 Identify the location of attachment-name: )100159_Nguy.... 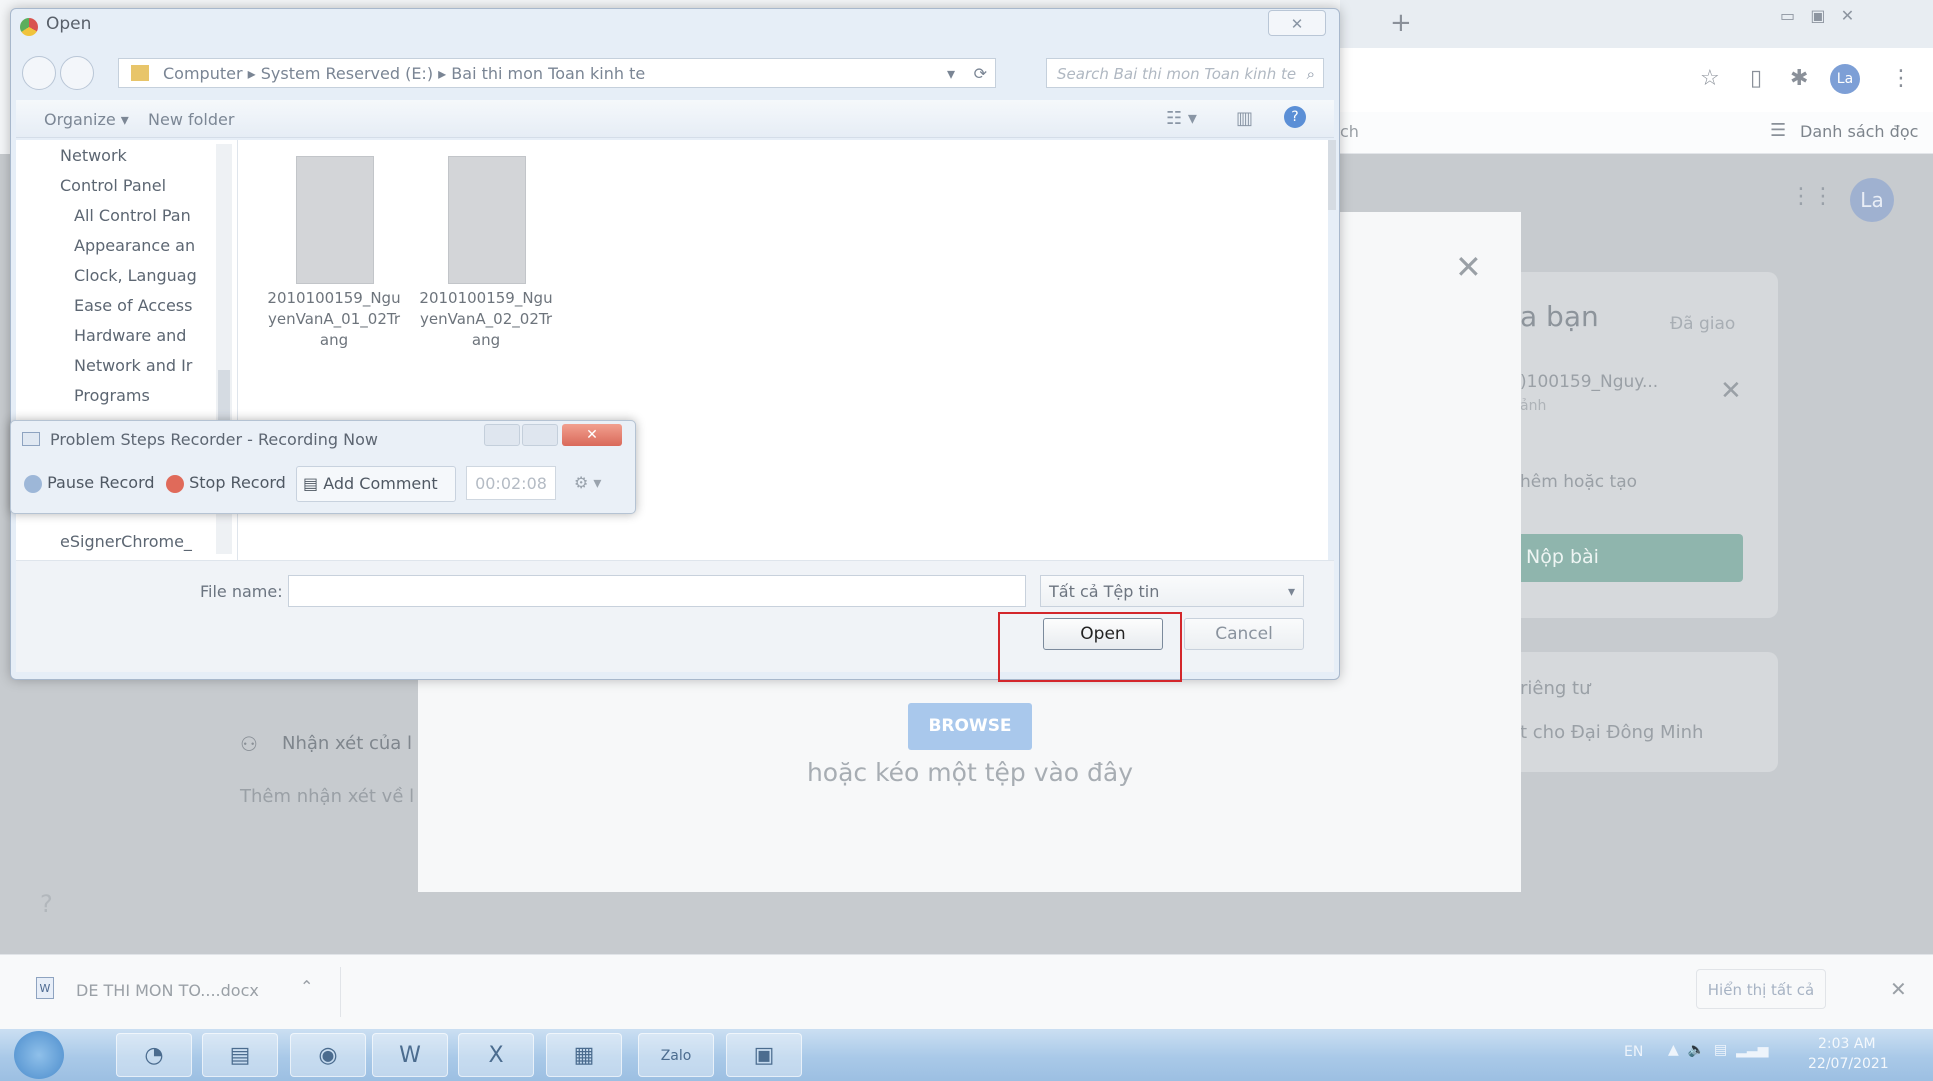
(1589, 382).